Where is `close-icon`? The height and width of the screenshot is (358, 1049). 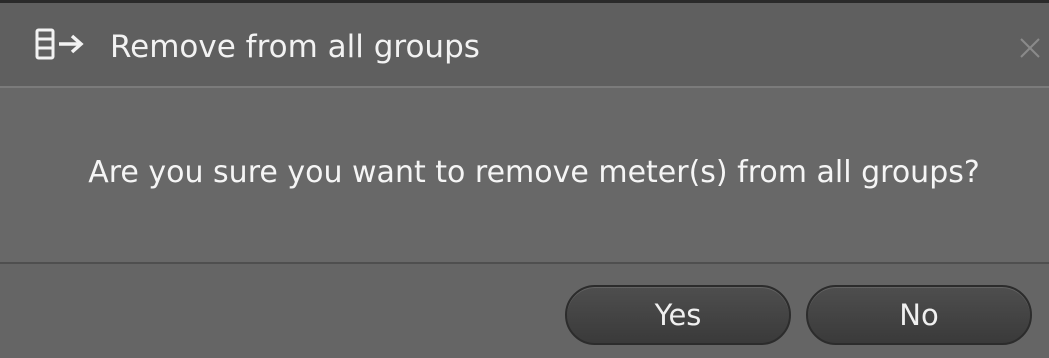
close-icon is located at coordinates (1030, 48).